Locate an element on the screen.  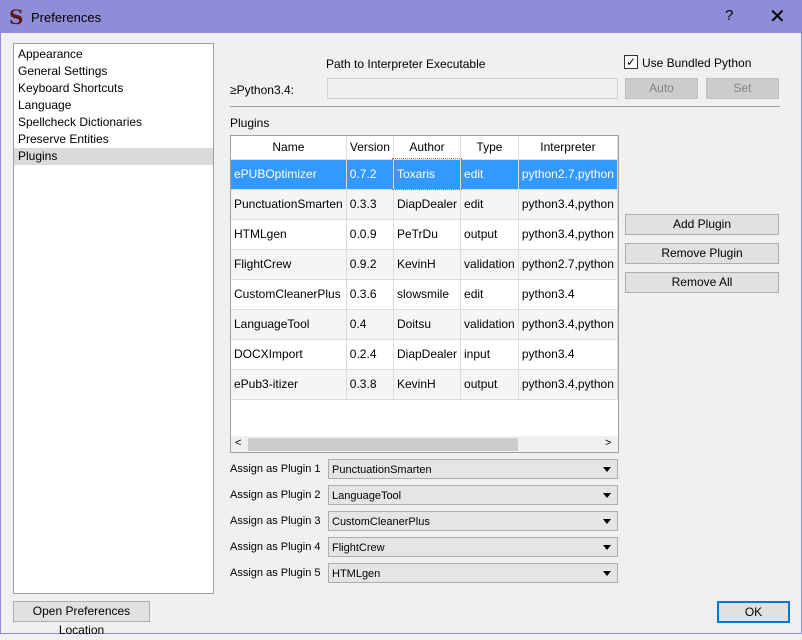
title-bar is located at coordinates (401, 17).